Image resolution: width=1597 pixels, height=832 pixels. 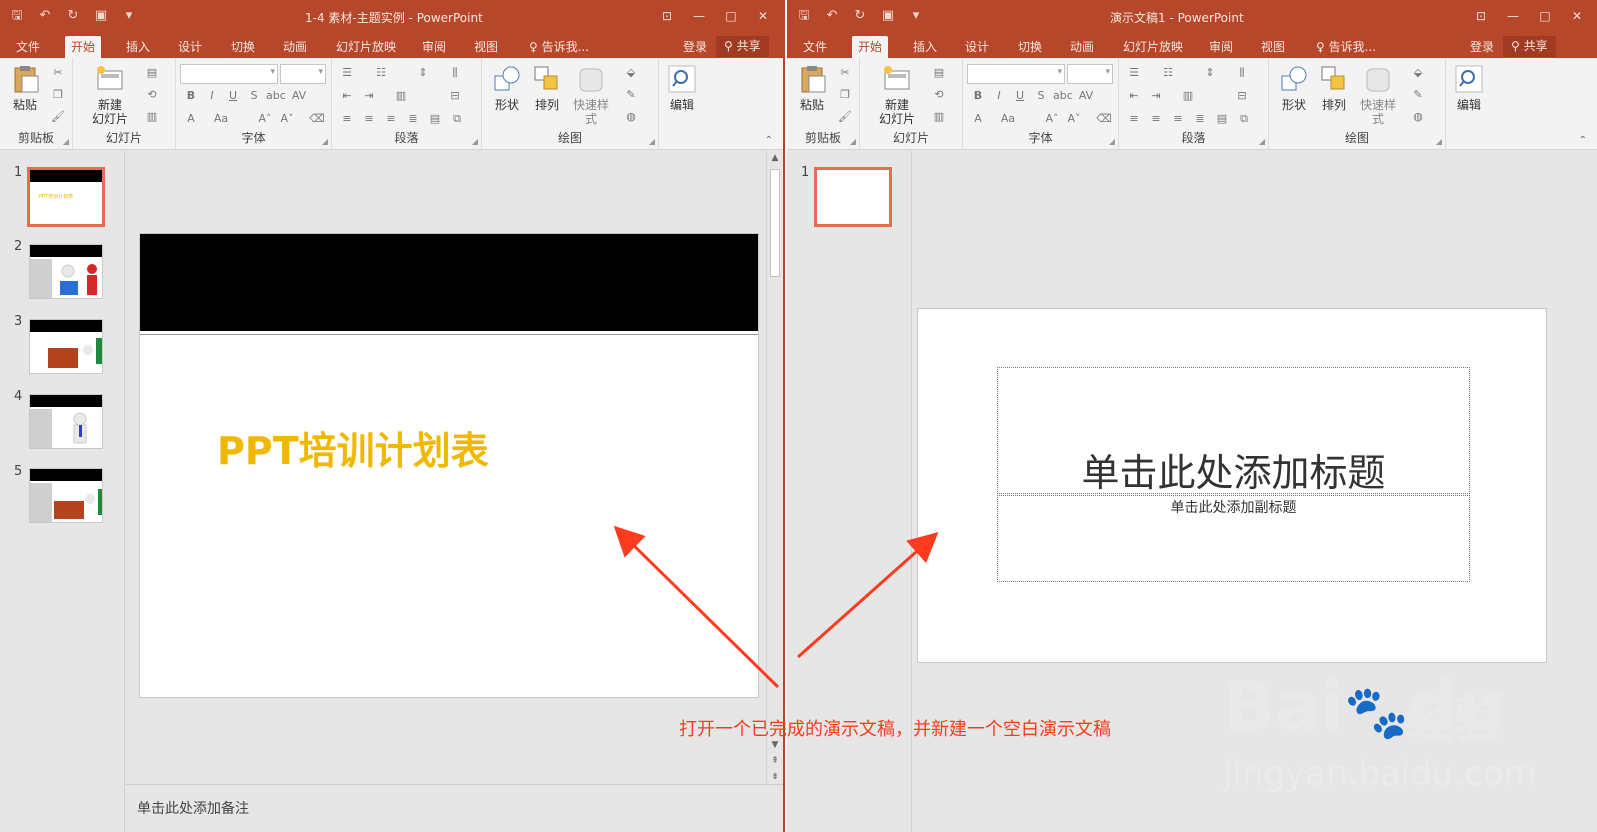 What do you see at coordinates (868, 595) in the screenshot?
I see `arrow-to-right-slide` at bounding box center [868, 595].